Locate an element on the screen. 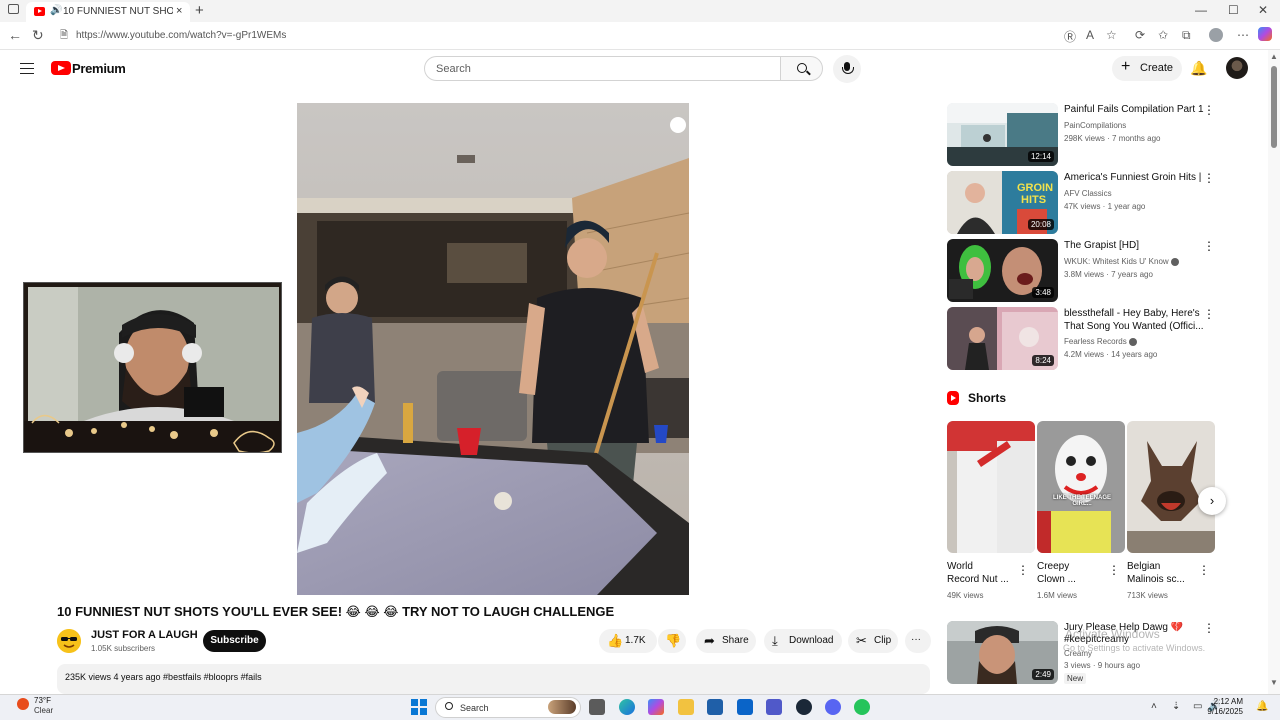 Image resolution: width=1280 pixels, height=720 pixels. more-icon: ··· is located at coordinates (916, 639).